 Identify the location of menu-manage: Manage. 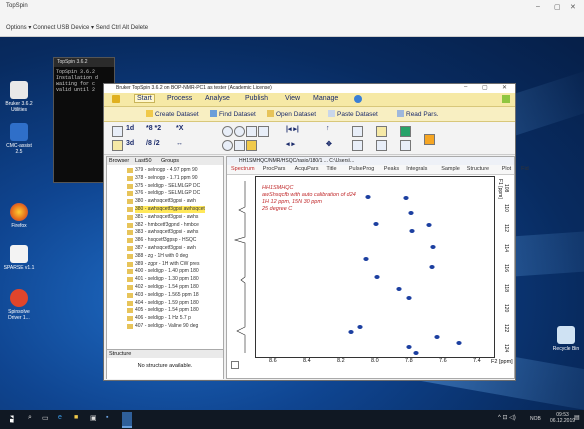
(325, 98).